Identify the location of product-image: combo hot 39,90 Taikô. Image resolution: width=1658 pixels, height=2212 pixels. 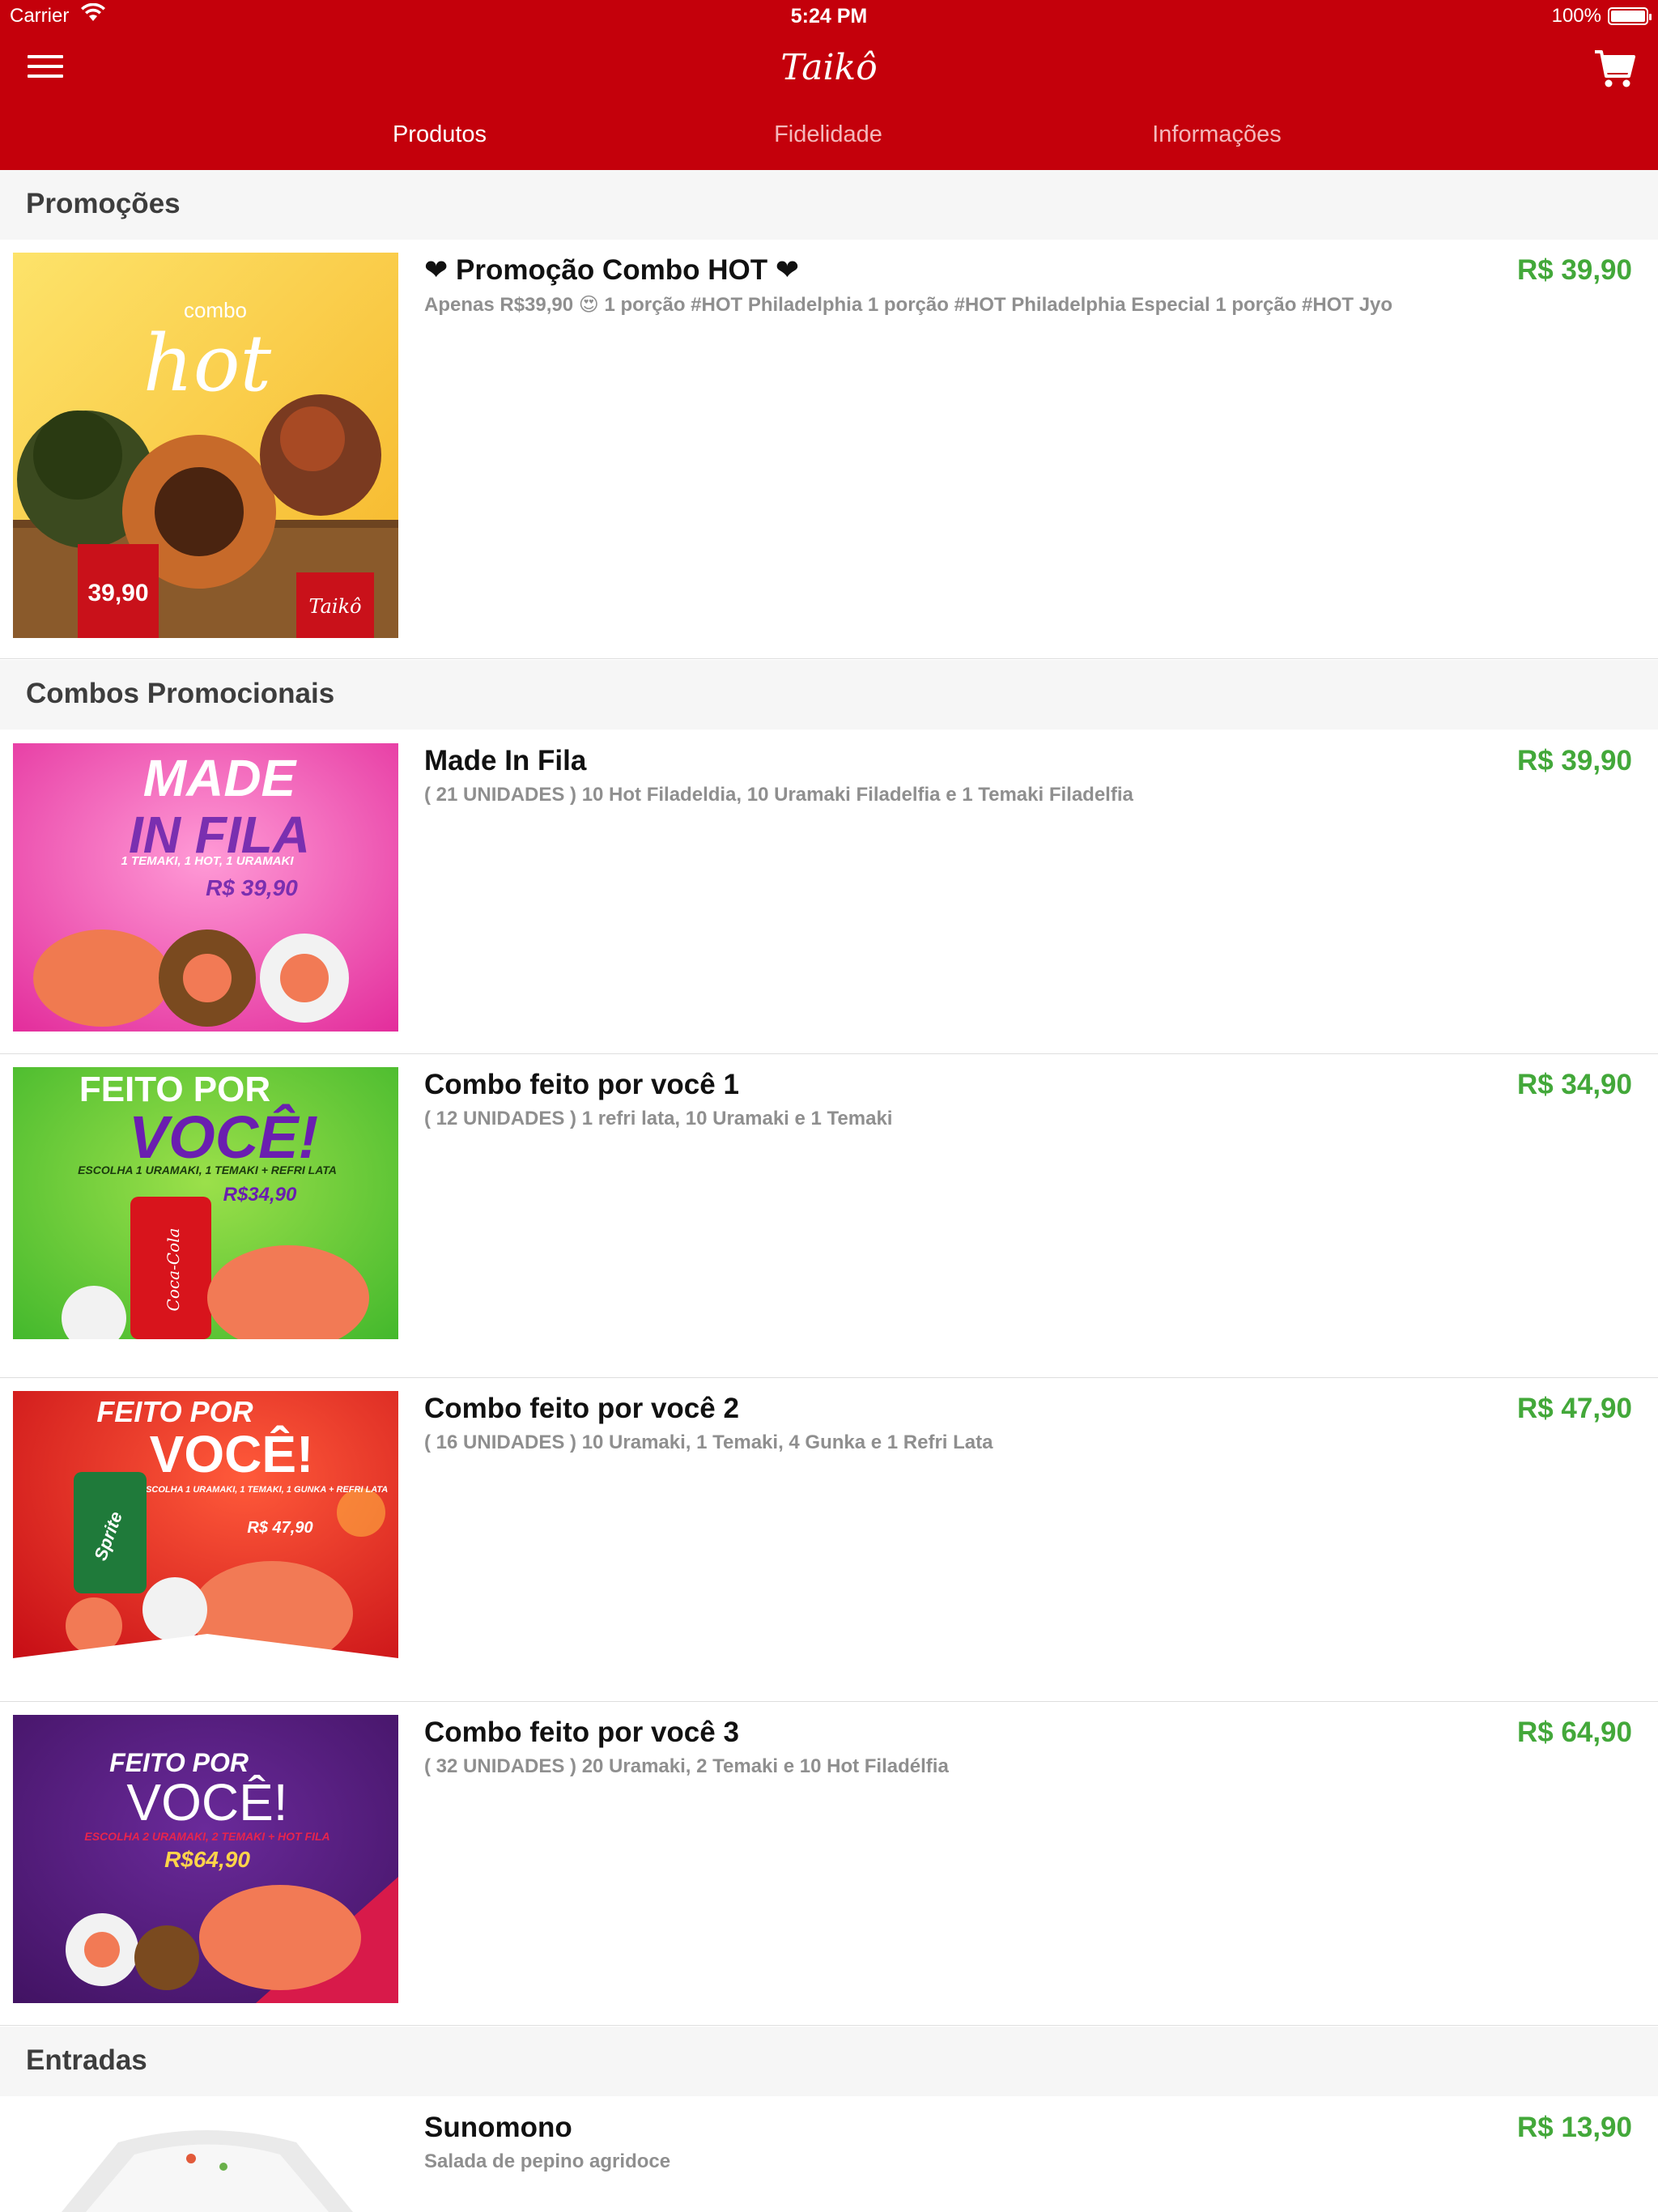
(205, 446).